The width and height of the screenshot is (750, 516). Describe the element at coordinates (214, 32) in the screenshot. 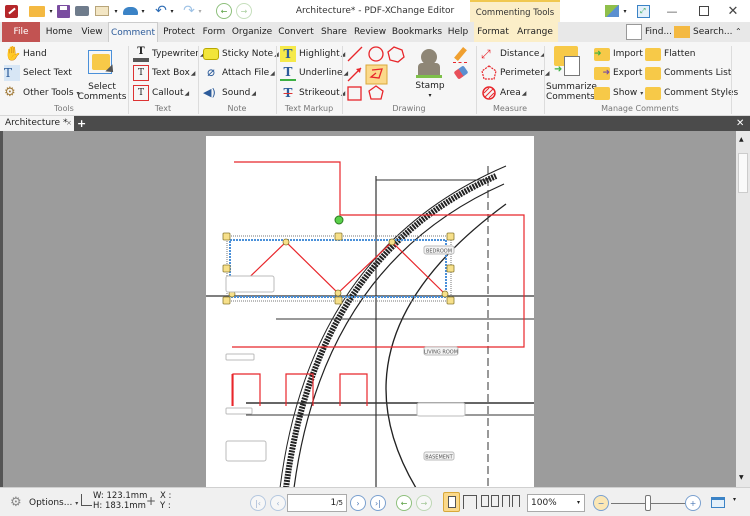

I see `menu-form: Form` at that location.